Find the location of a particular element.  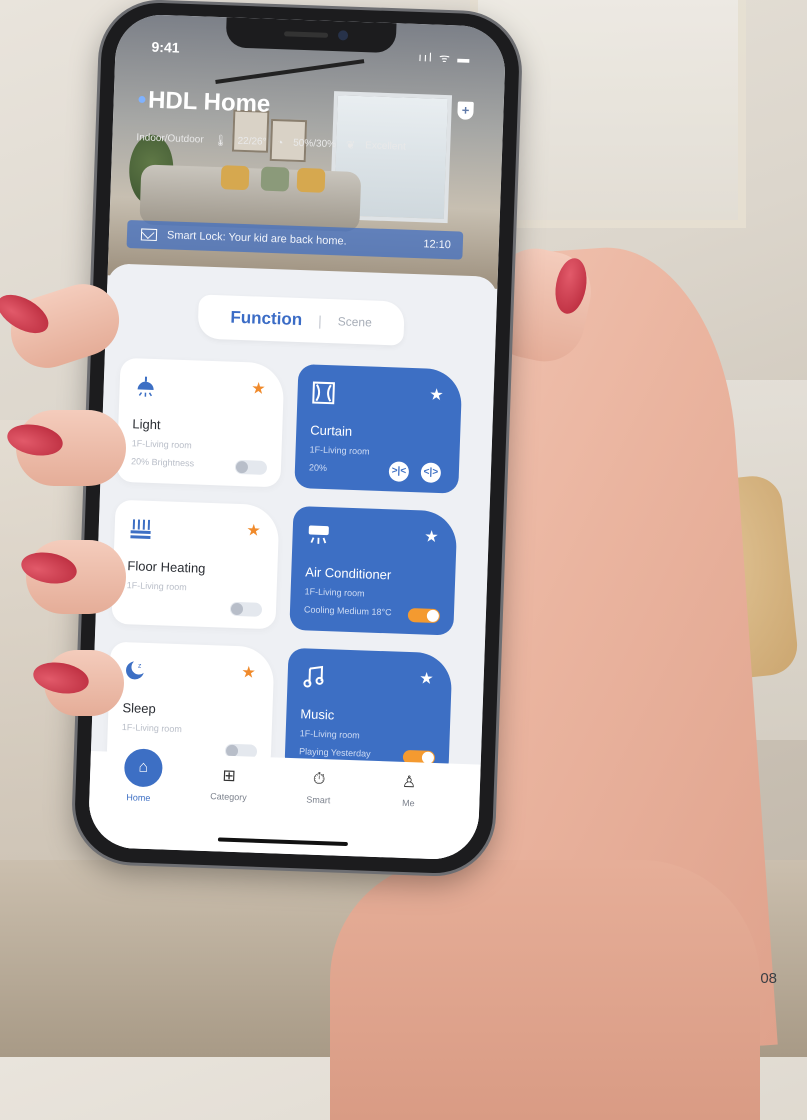

curtain-close-icon: >|< is located at coordinates (399, 471).